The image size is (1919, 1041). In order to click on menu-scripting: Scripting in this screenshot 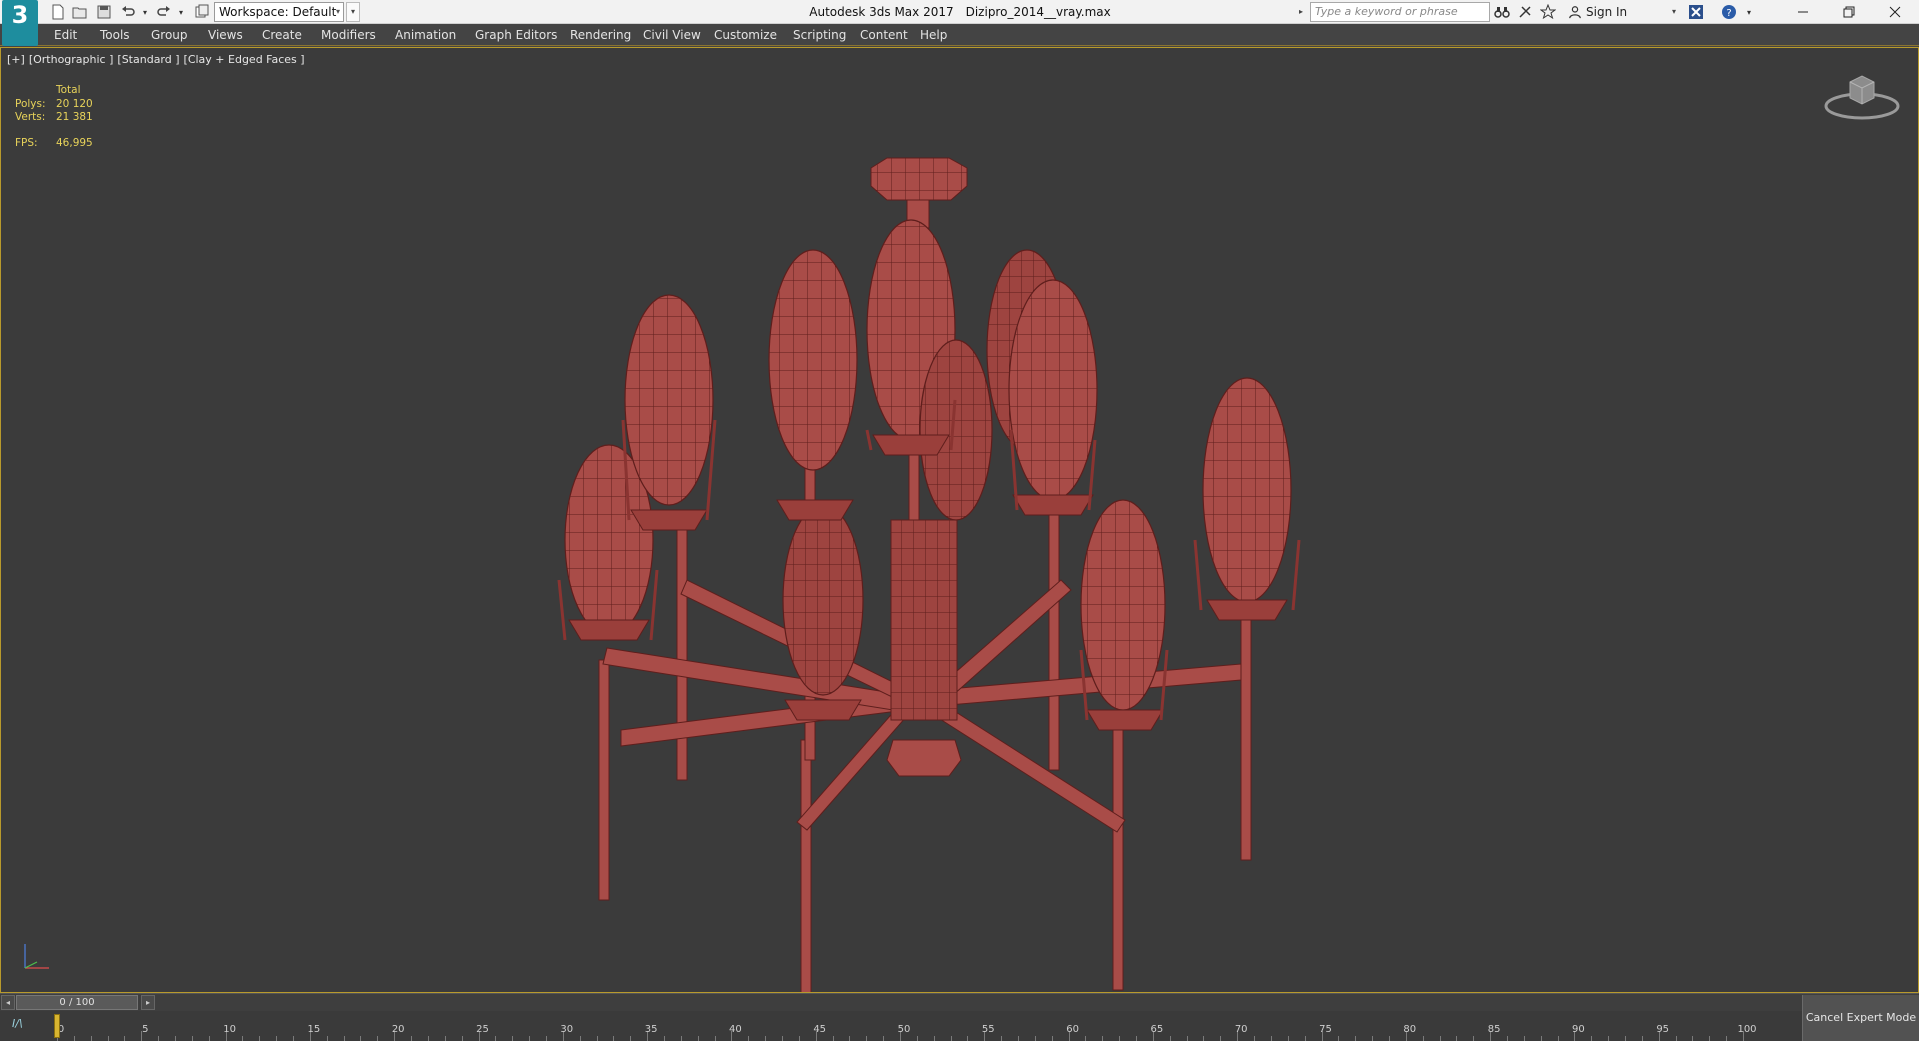, I will do `click(819, 35)`.